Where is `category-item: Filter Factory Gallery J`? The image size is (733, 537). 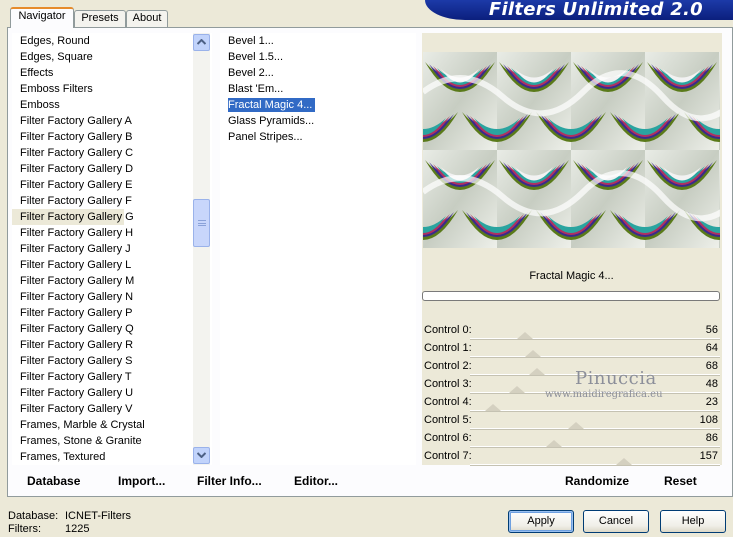 category-item: Filter Factory Gallery J is located at coordinates (112, 249).